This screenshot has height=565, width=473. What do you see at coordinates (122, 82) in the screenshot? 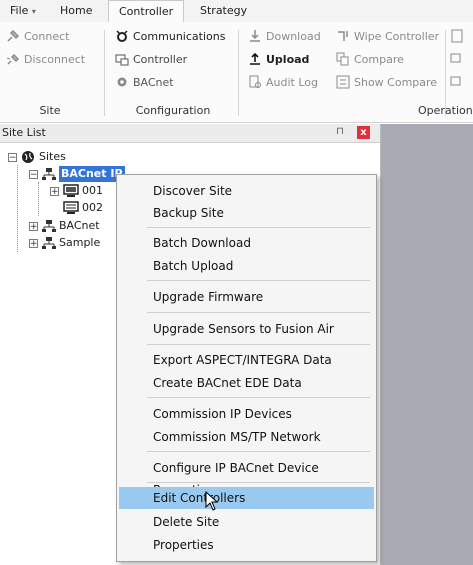
I see `bacnet-gear-icon` at bounding box center [122, 82].